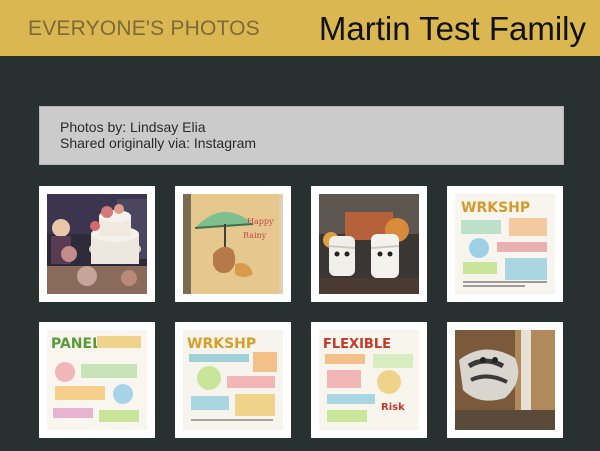  I want to click on photo-thumbnail-marshmallow-mummies, so click(369, 244).